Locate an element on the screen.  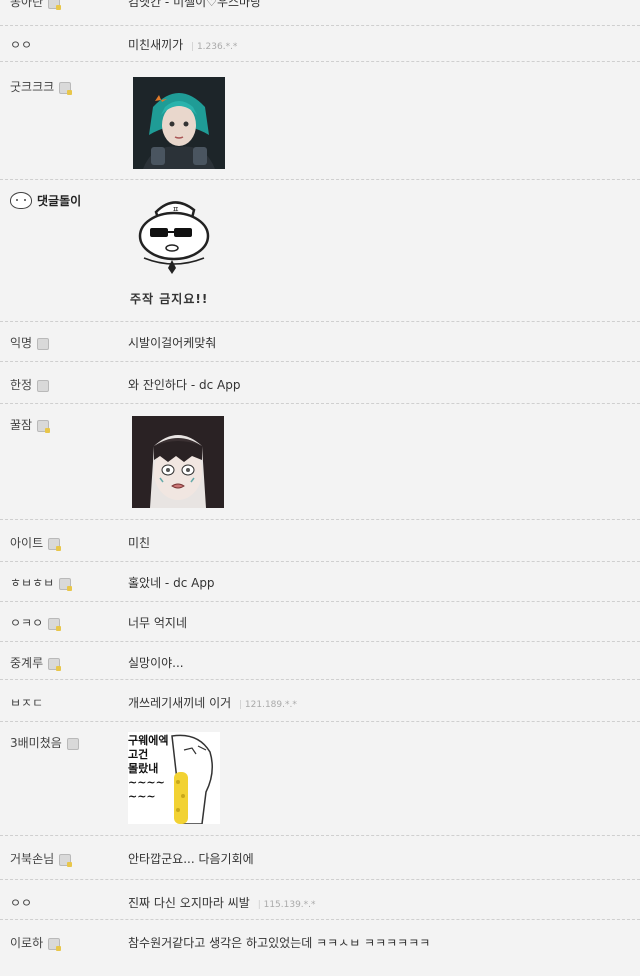
comment-author: 꿀잠 is located at coordinates (30, 424).